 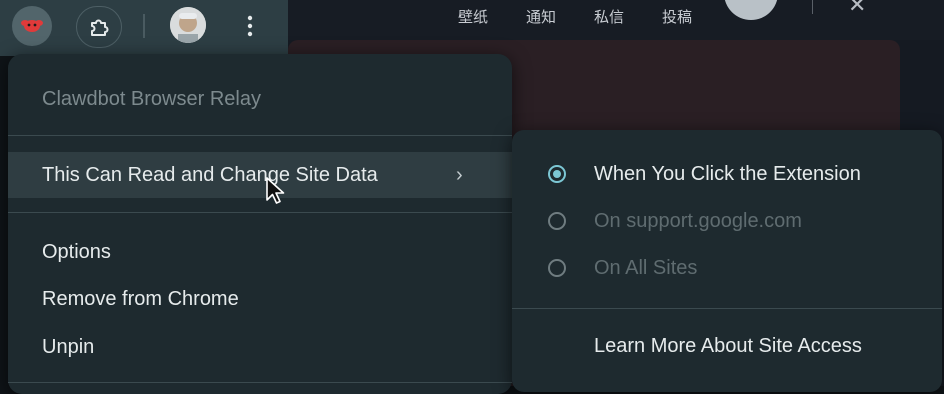 I want to click on toolbar-separator, so click(x=144, y=26).